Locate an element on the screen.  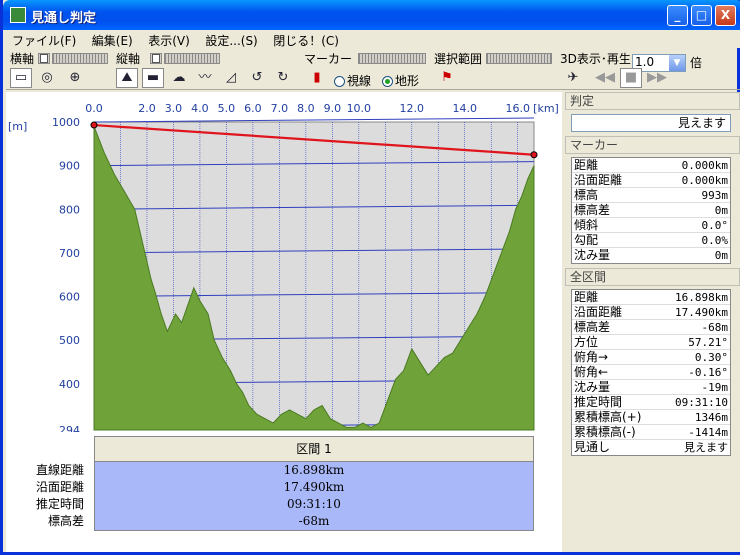
x-tick-label: 5.0 is located at coordinates (227, 108).